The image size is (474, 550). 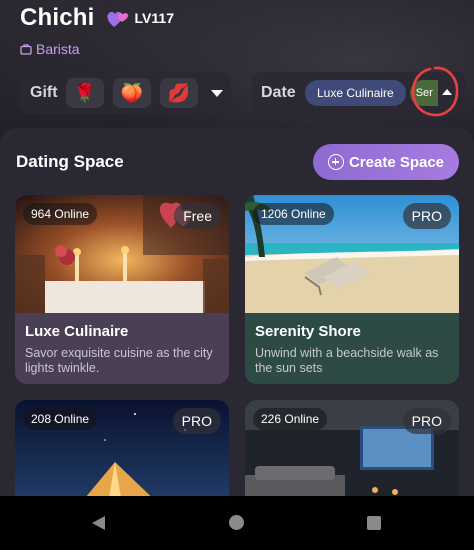 I want to click on chevron-up-icon, so click(x=447, y=92).